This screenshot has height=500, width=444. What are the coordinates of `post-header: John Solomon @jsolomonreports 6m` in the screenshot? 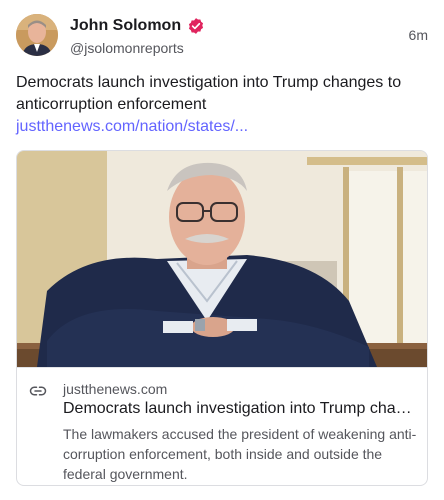 It's located at (222, 36).